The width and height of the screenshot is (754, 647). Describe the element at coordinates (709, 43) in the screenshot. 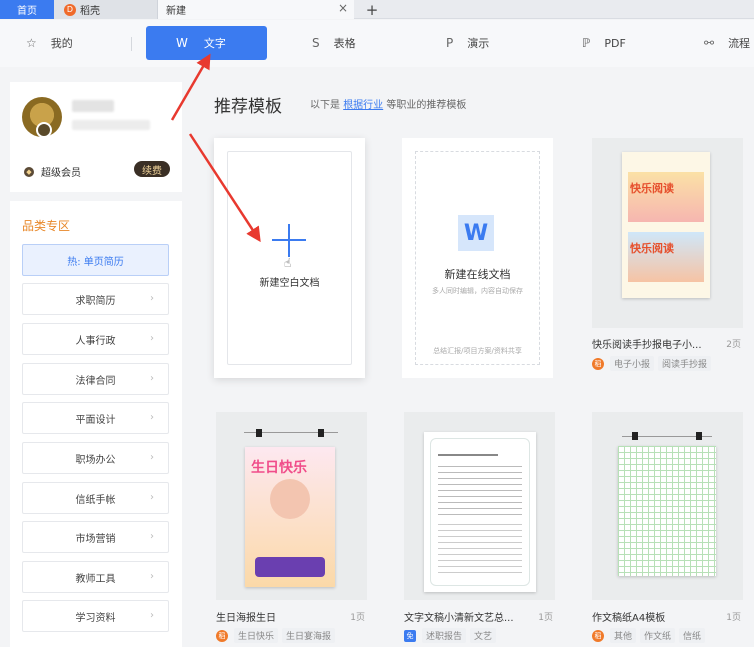

I see `flowchart-icon: ⚯` at that location.